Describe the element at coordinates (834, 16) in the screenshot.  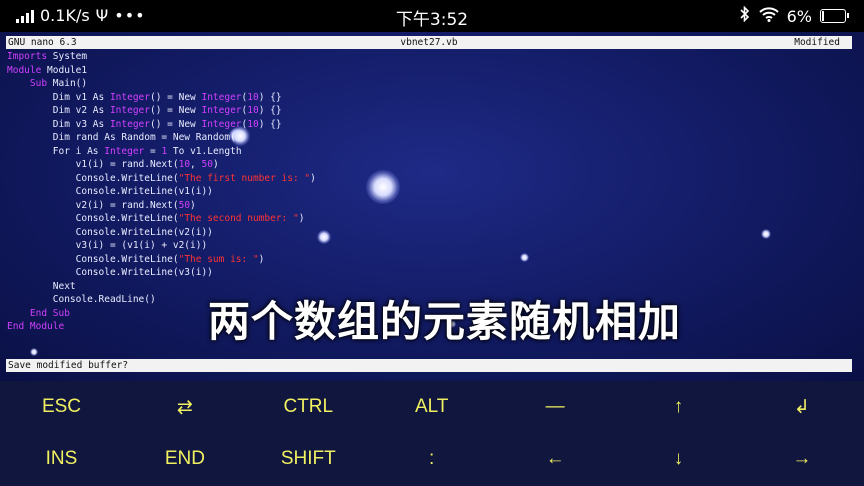
I see `battery-icon` at that location.